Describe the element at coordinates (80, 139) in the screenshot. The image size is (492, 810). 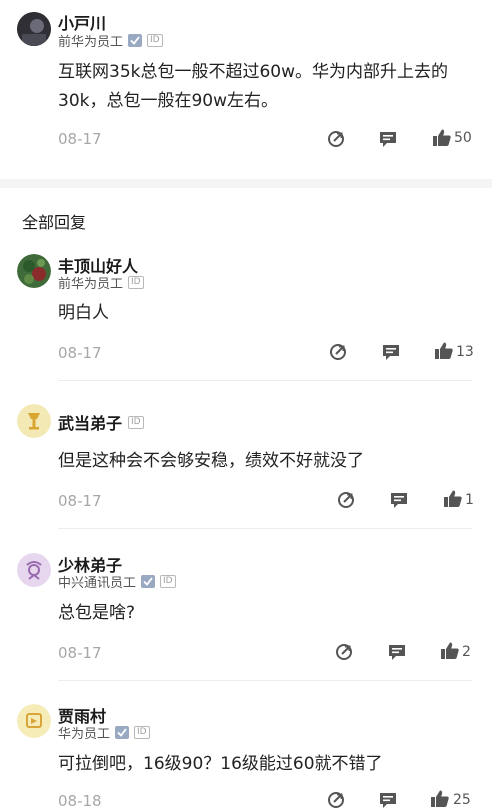
I see `post-date: 08-17` at that location.